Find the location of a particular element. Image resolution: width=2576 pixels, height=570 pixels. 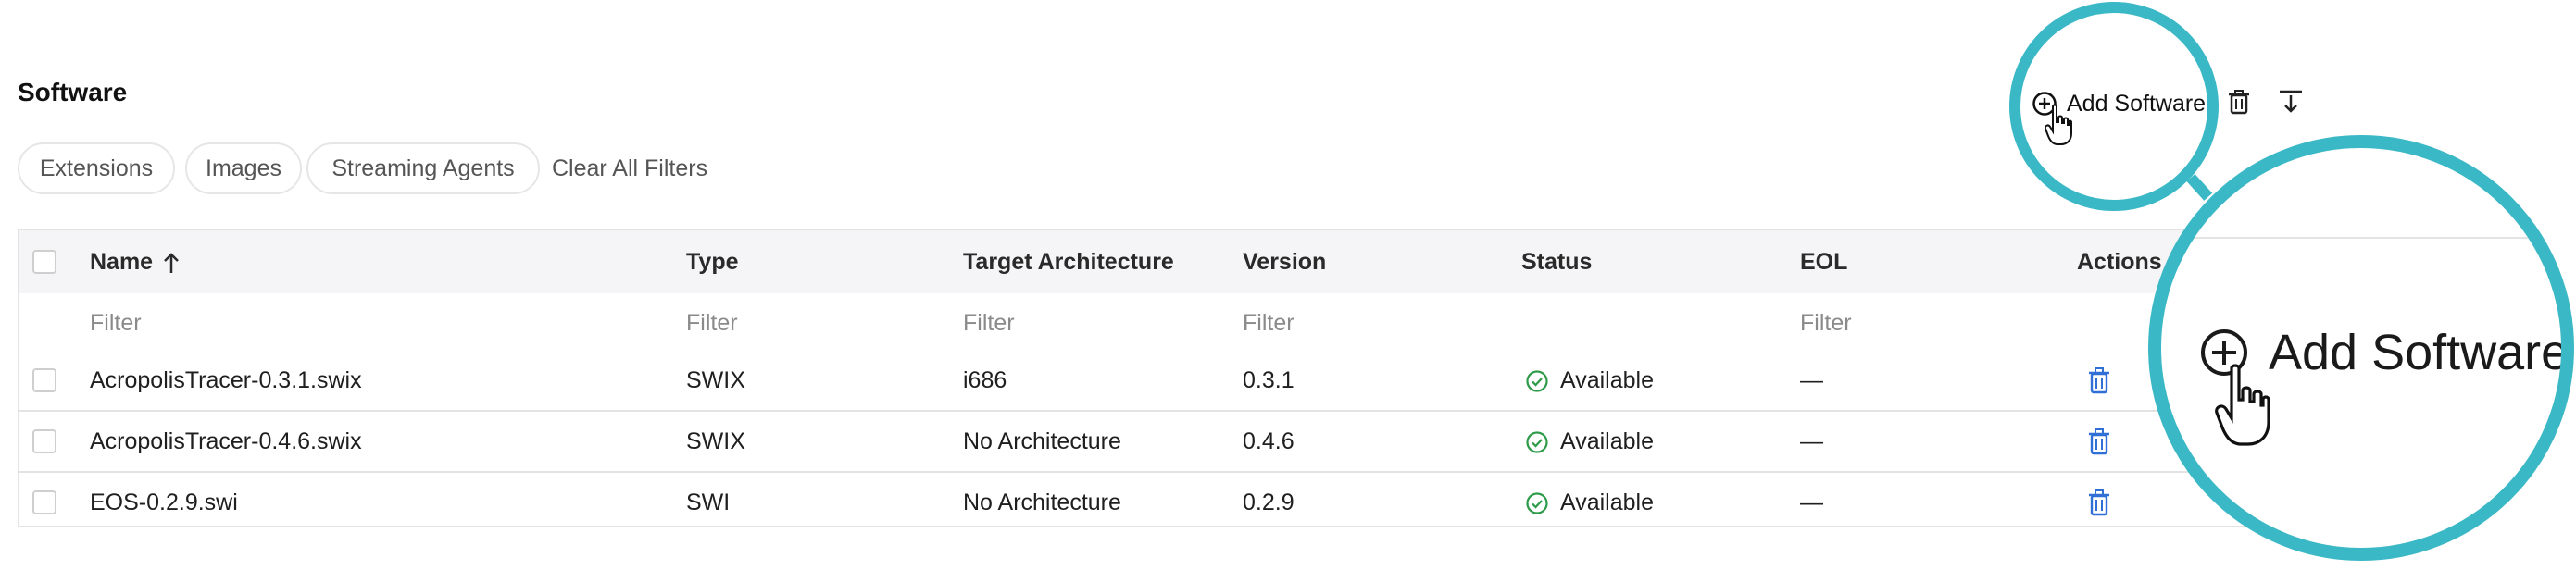

trash-icon is located at coordinates (2239, 101).